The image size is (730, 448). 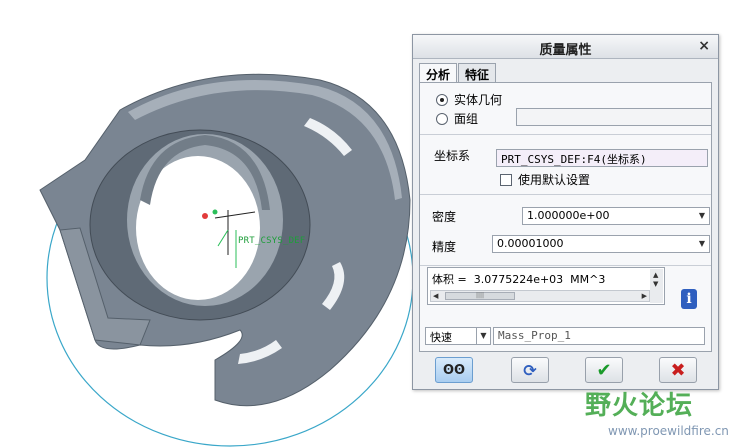 I want to click on radio-button-selected, so click(x=442, y=99).